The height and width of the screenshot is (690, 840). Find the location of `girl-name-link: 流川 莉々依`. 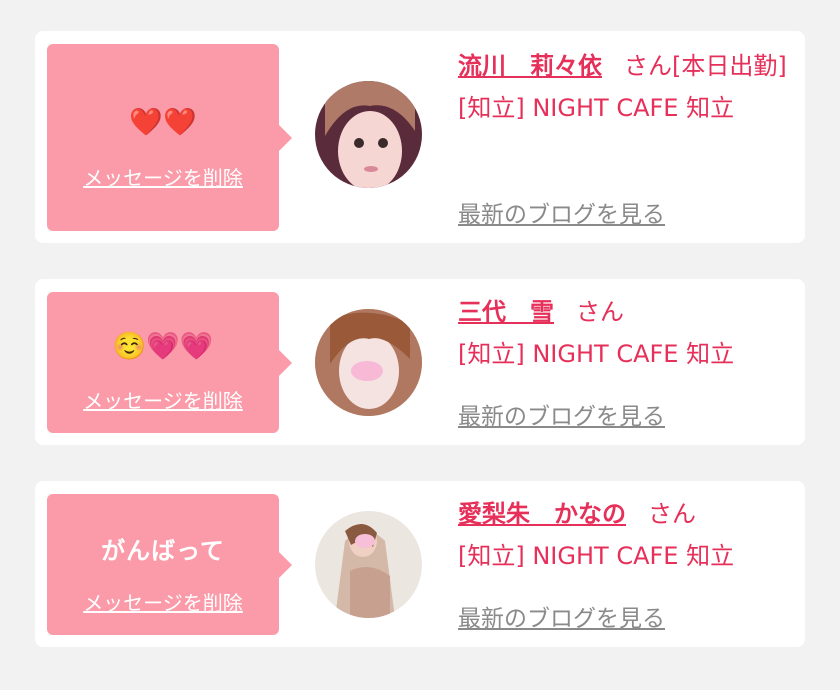

girl-name-link: 流川 莉々依 is located at coordinates (530, 66).